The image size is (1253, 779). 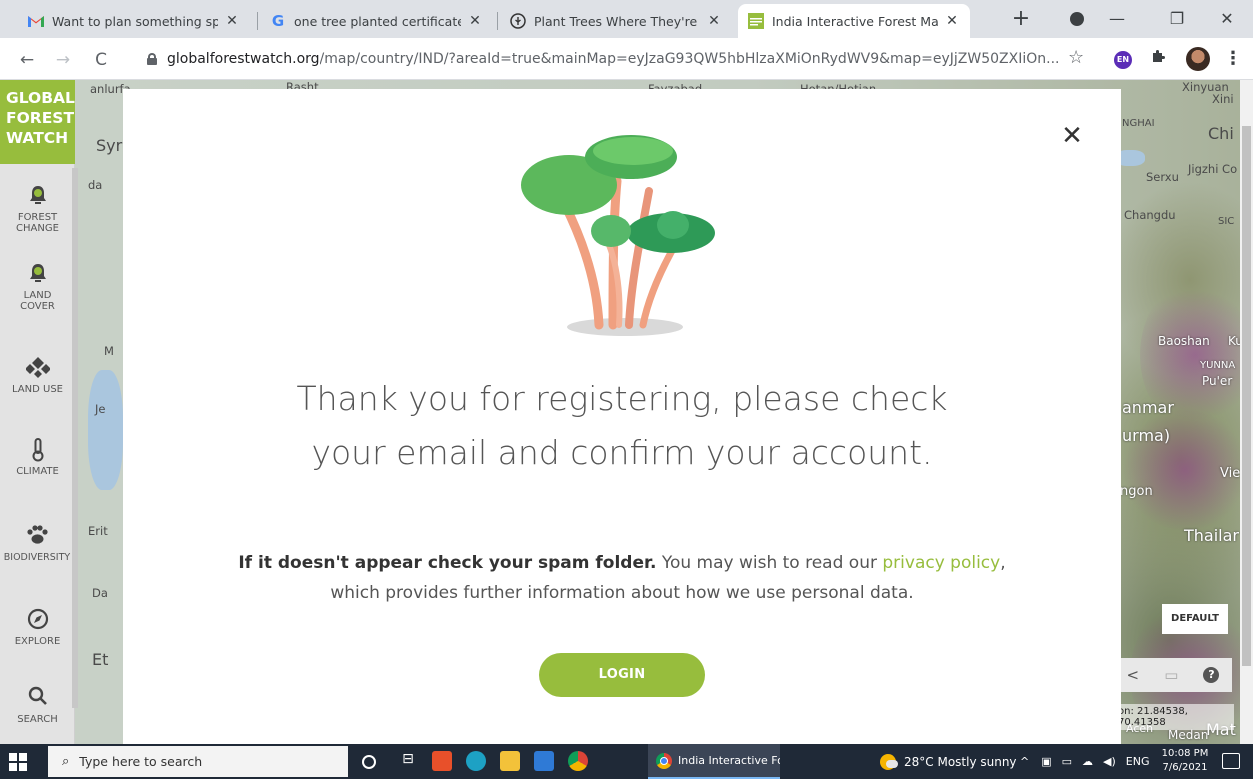 What do you see at coordinates (37, 138) in the screenshot?
I see `logo-line: WATCH` at bounding box center [37, 138].